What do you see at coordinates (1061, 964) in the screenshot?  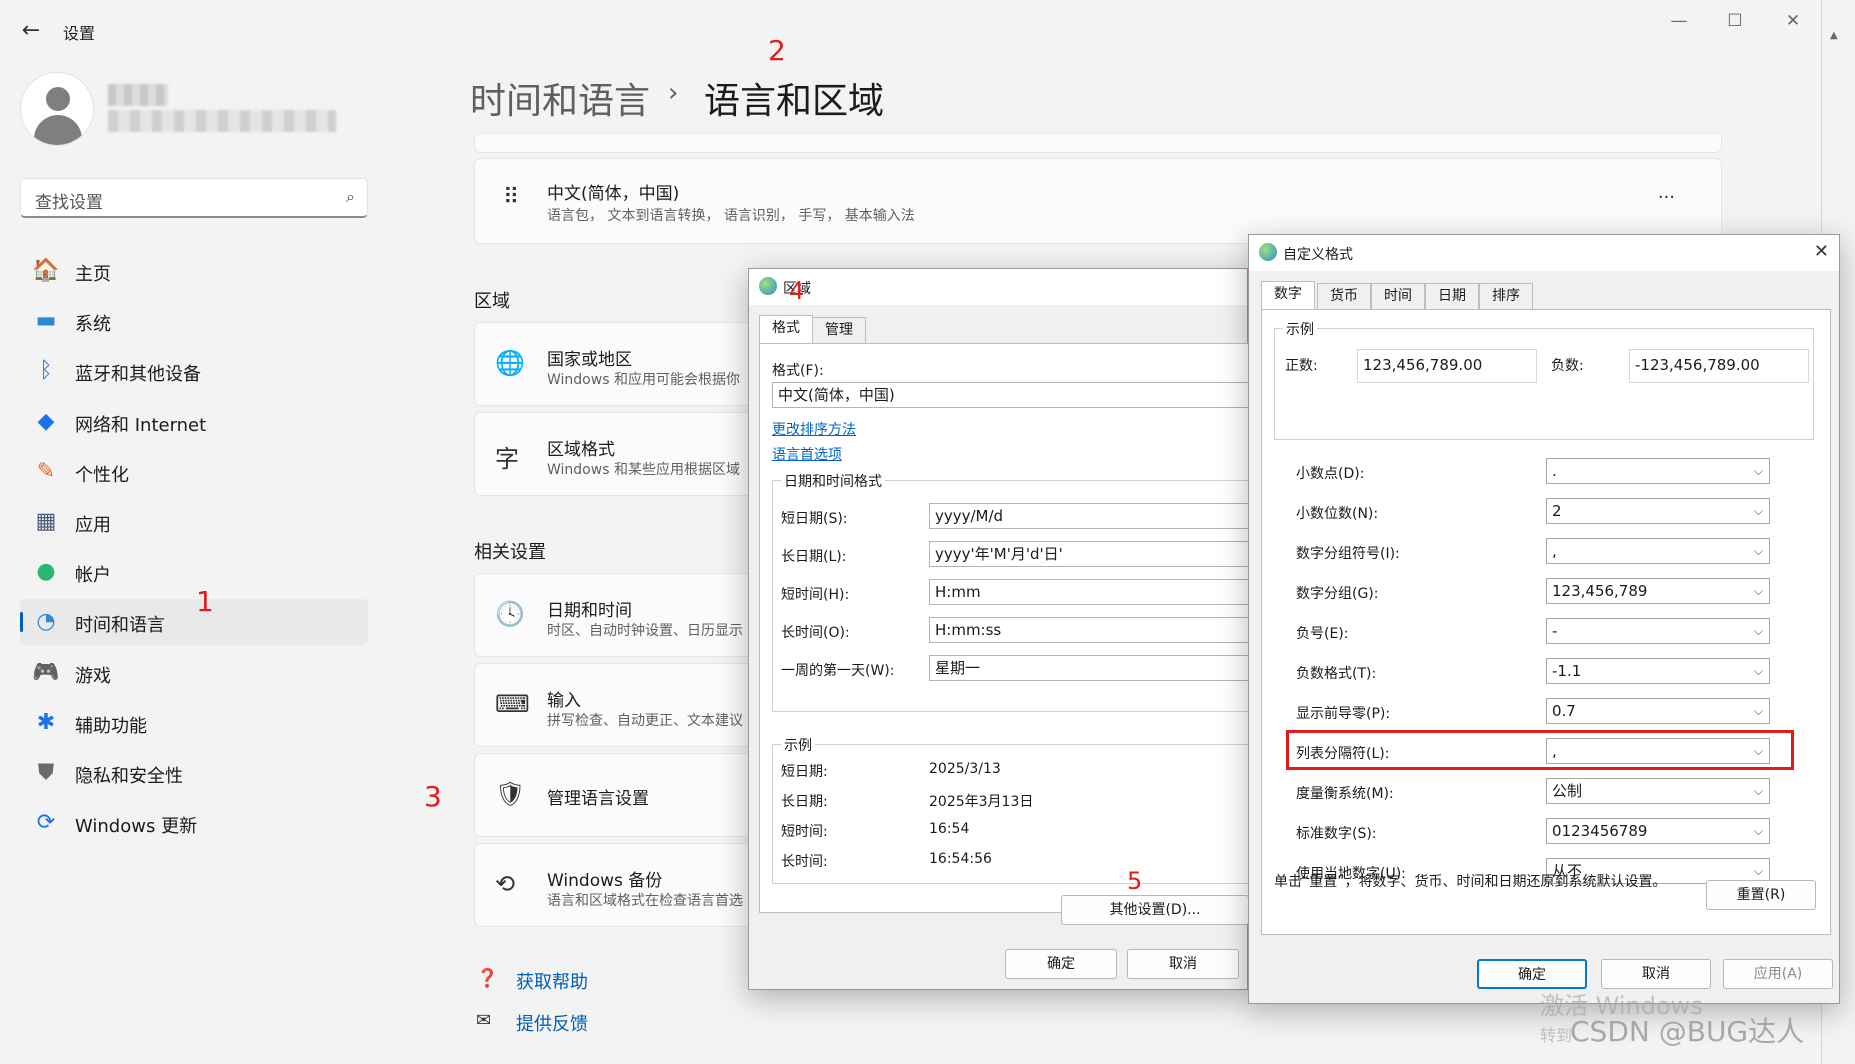 I see `region-ok-button: 确定` at bounding box center [1061, 964].